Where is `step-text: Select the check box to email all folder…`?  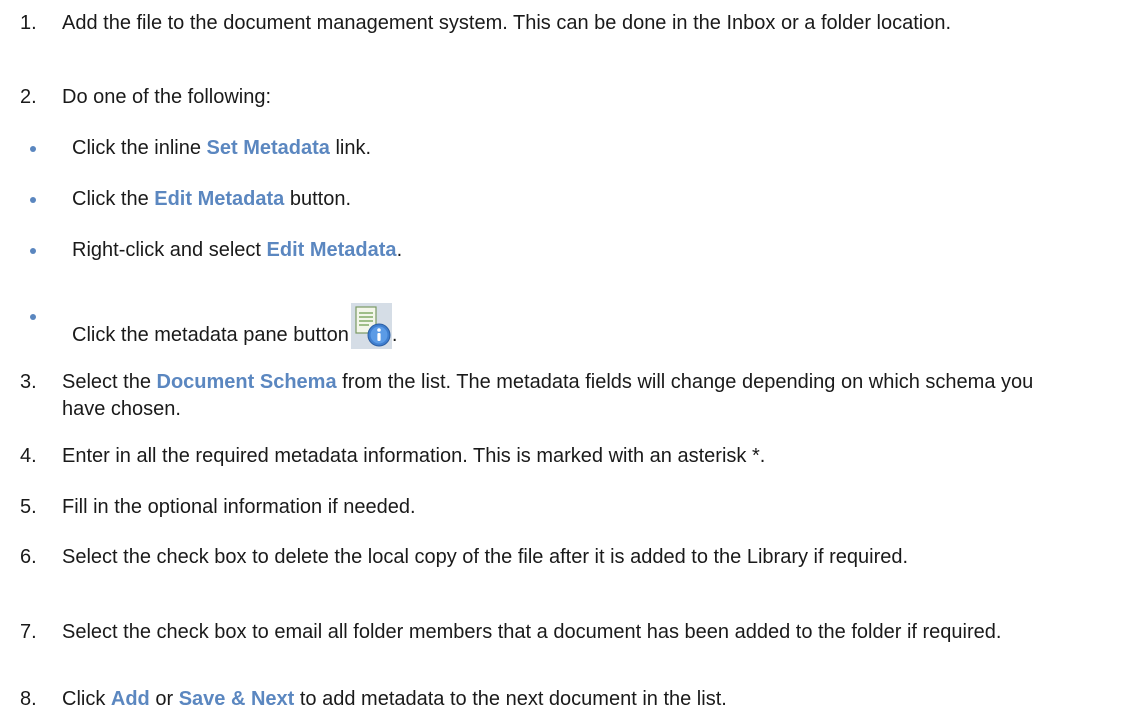 step-text: Select the check box to email all folder… is located at coordinates (532, 632).